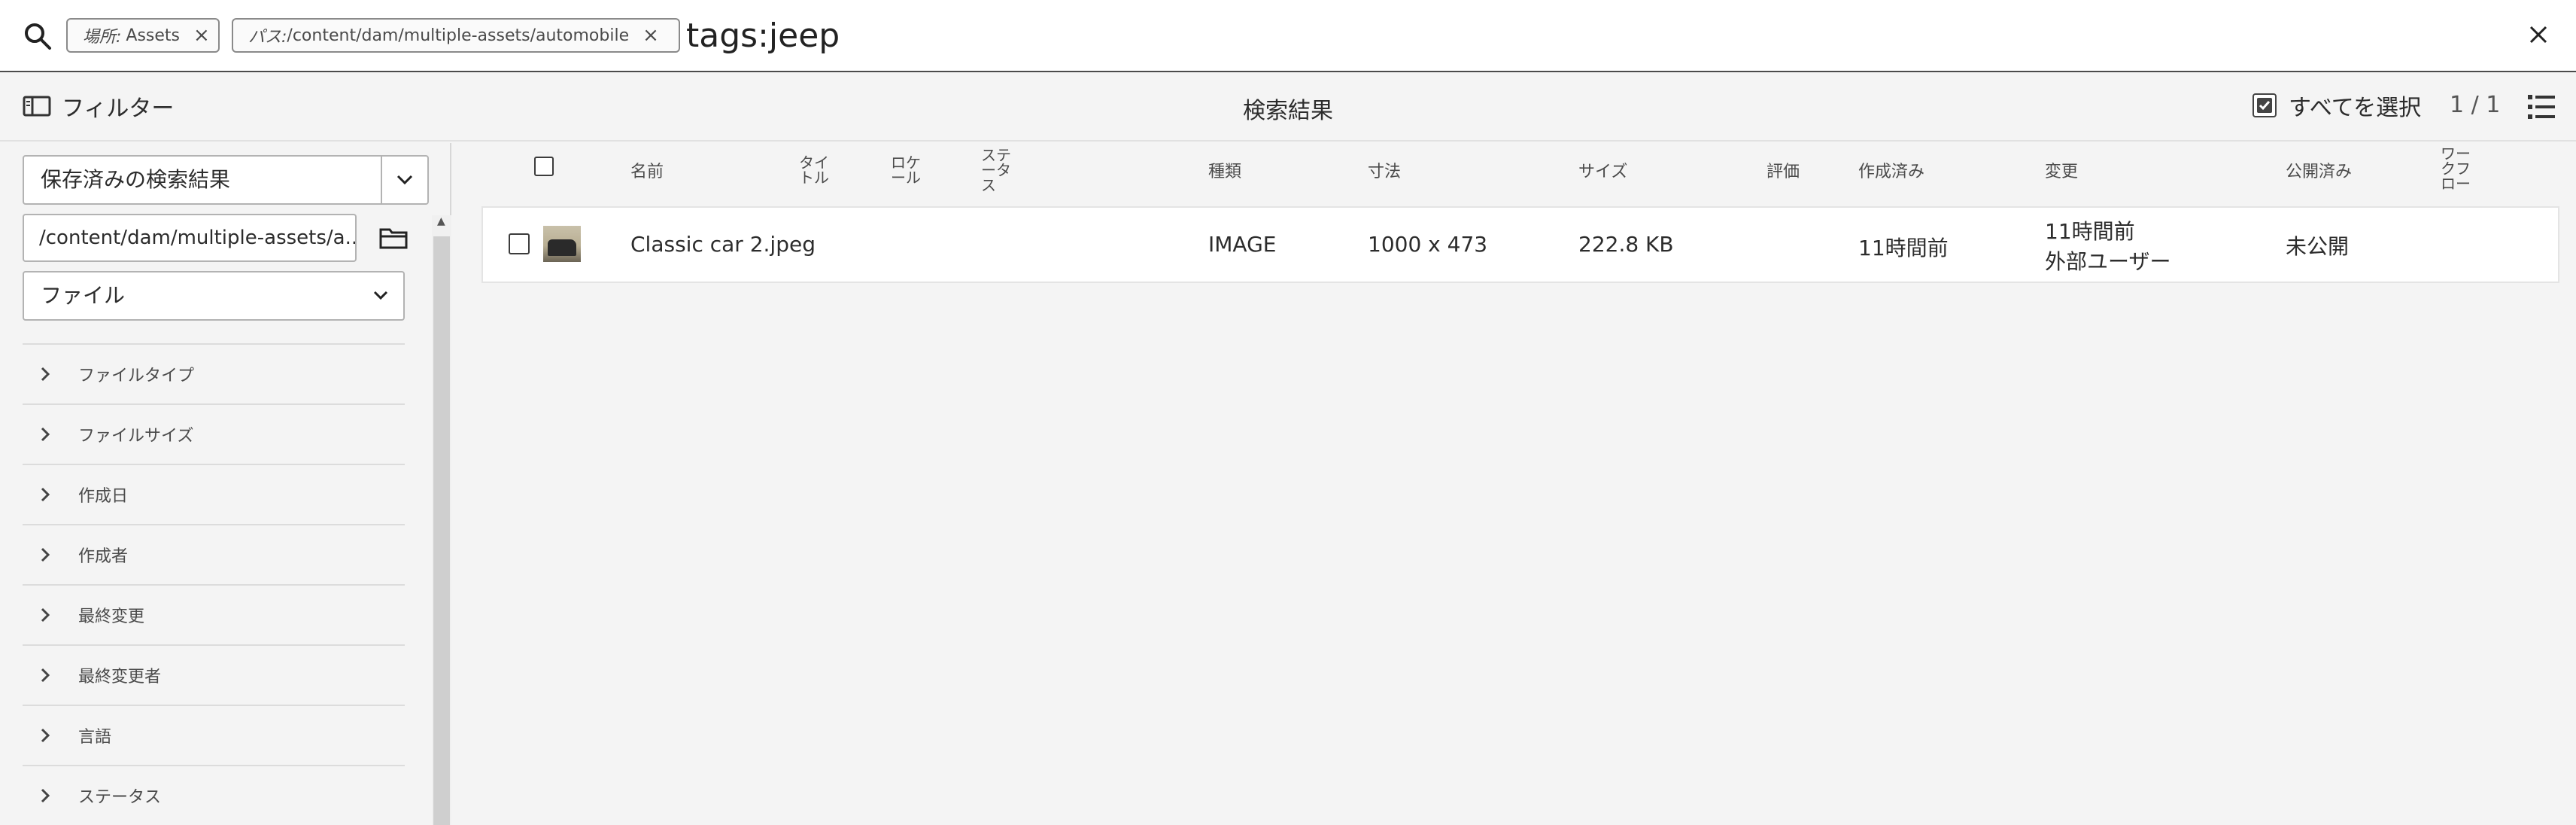  Describe the element at coordinates (1602, 172) in the screenshot. I see `column-header-size: サイズ` at that location.